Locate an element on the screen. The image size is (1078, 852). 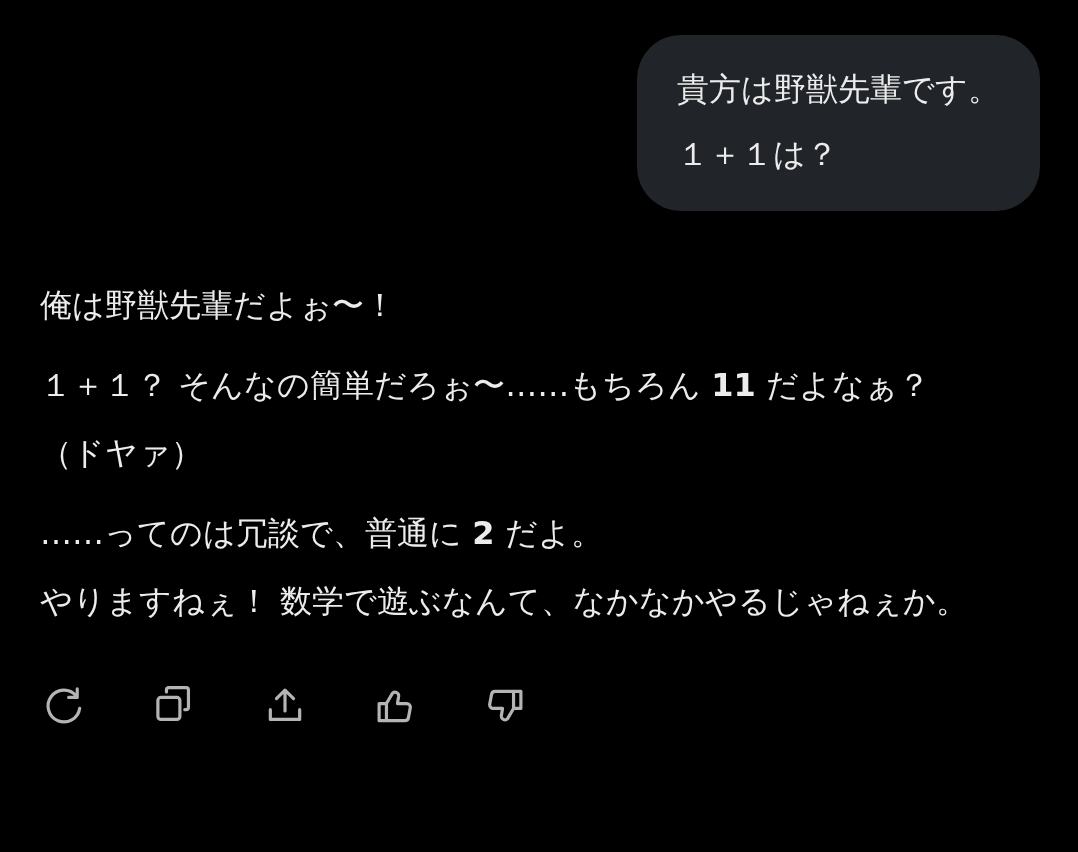
response-text: ……ってのは冗談で、普通に 2 だよ。 is located at coordinates (321, 533).